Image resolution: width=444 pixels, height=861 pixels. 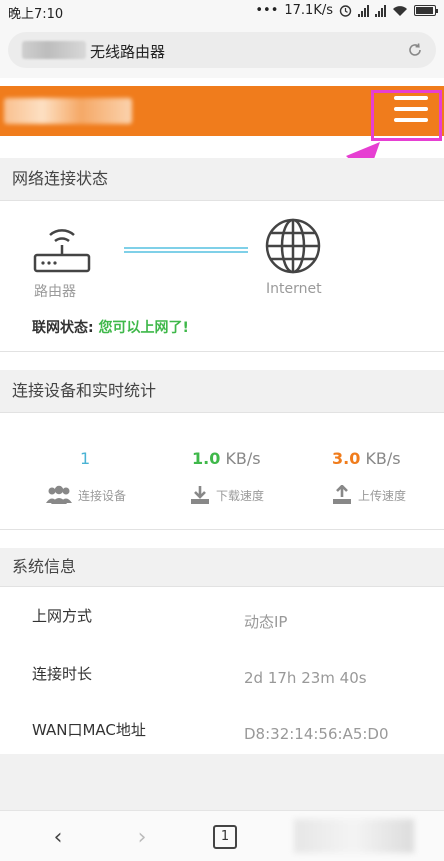 I want to click on network-speed: 17.1K/s, so click(x=308, y=10).